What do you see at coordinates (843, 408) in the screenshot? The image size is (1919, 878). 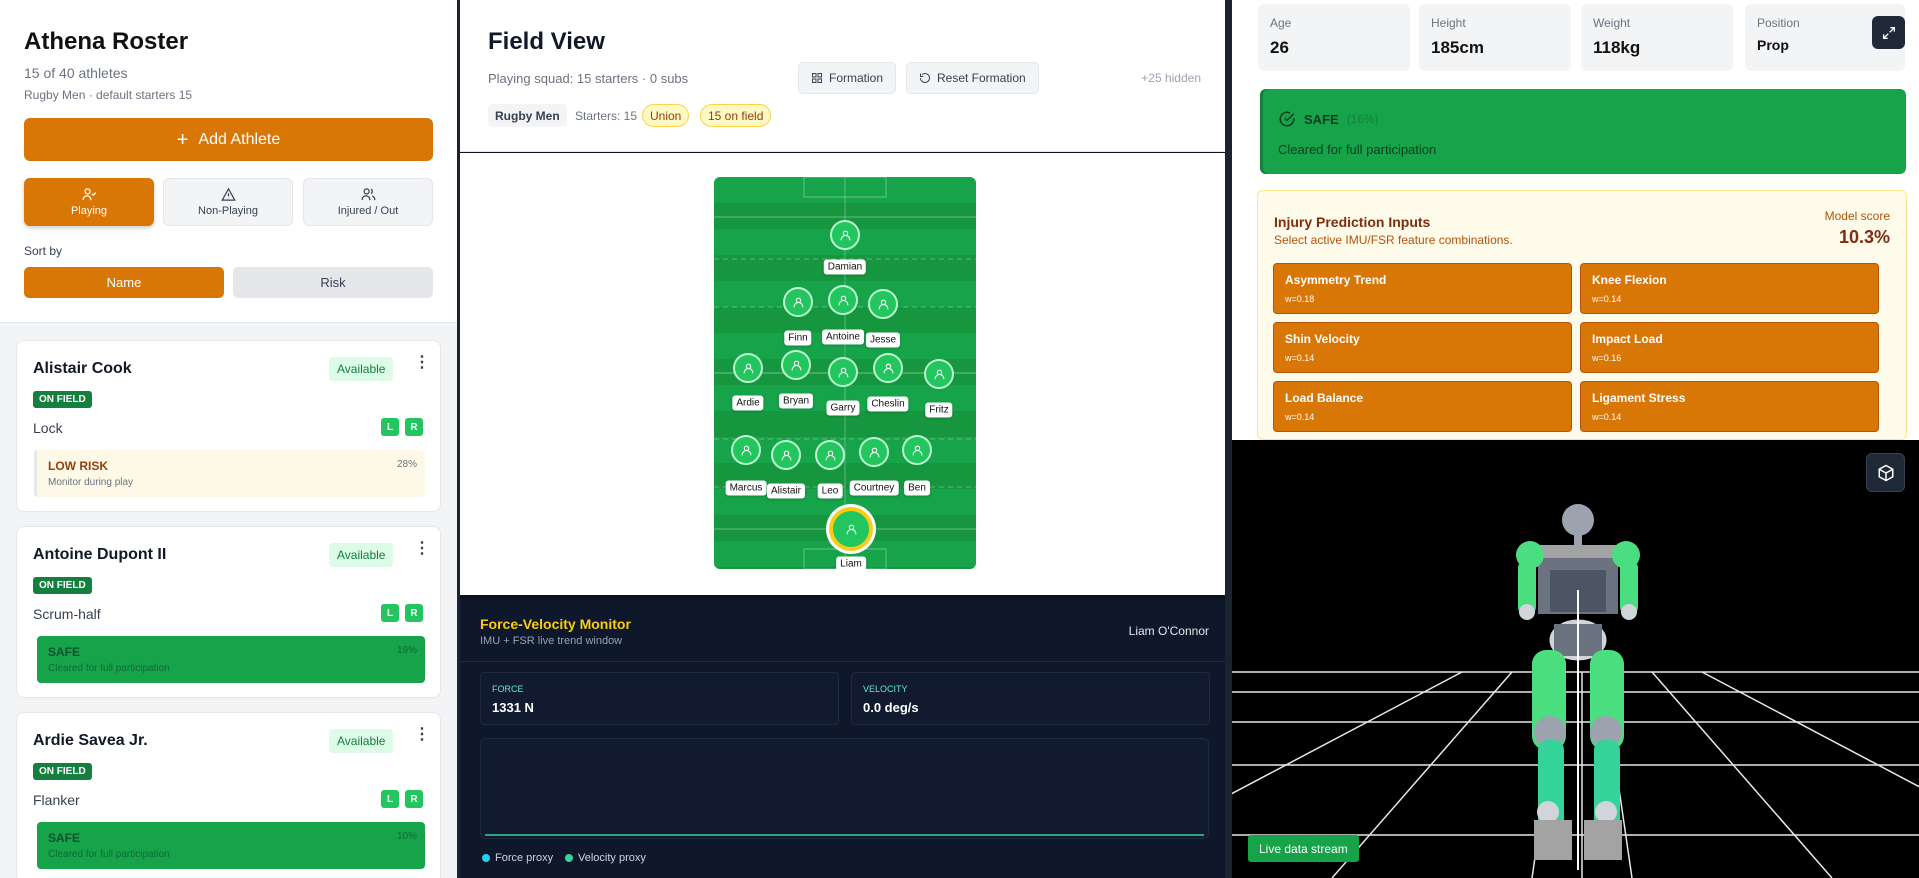 I see `player-label: Garry` at bounding box center [843, 408].